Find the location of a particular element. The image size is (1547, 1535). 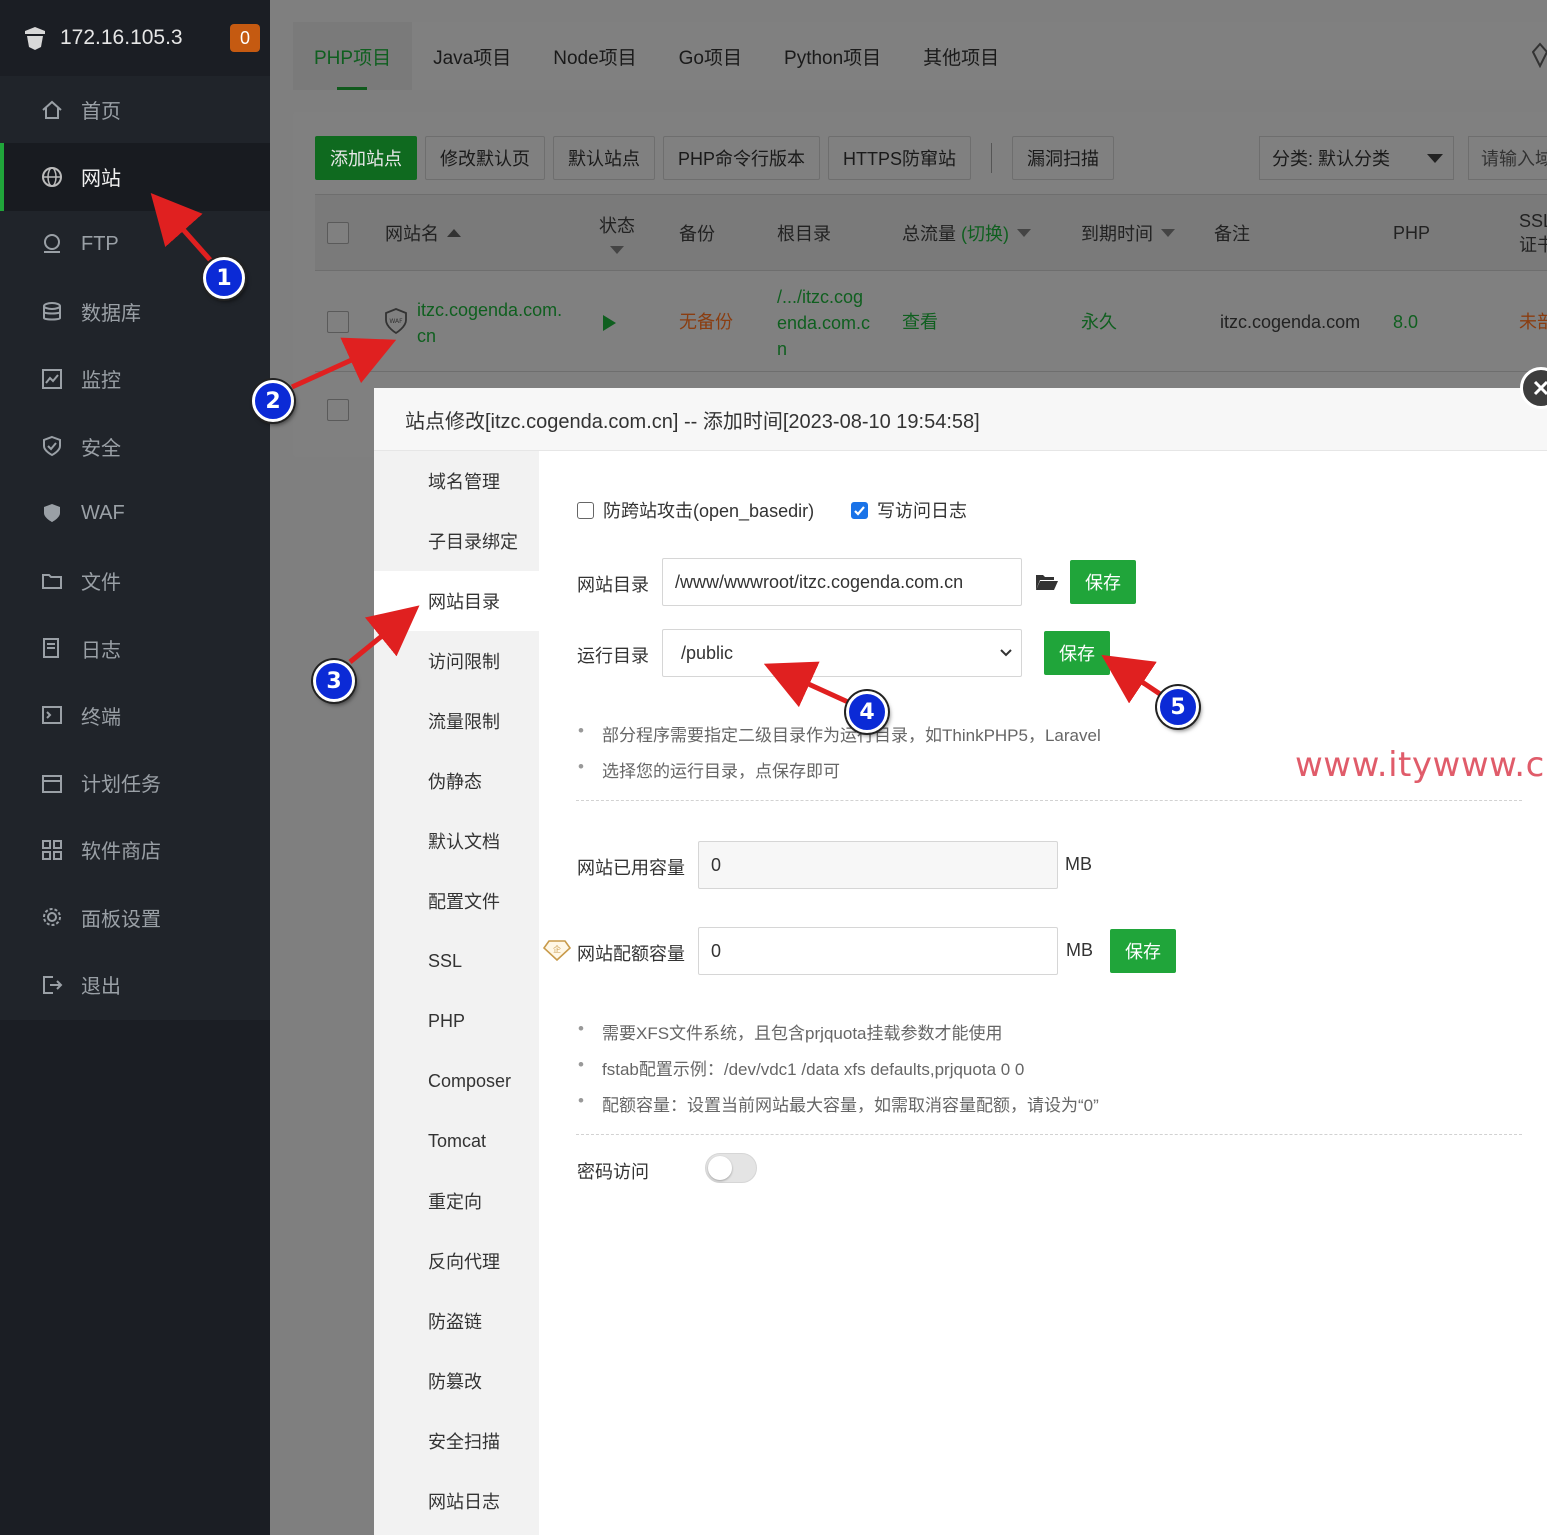

col-ssl: SSL证书 is located at coordinates (1533, 233).